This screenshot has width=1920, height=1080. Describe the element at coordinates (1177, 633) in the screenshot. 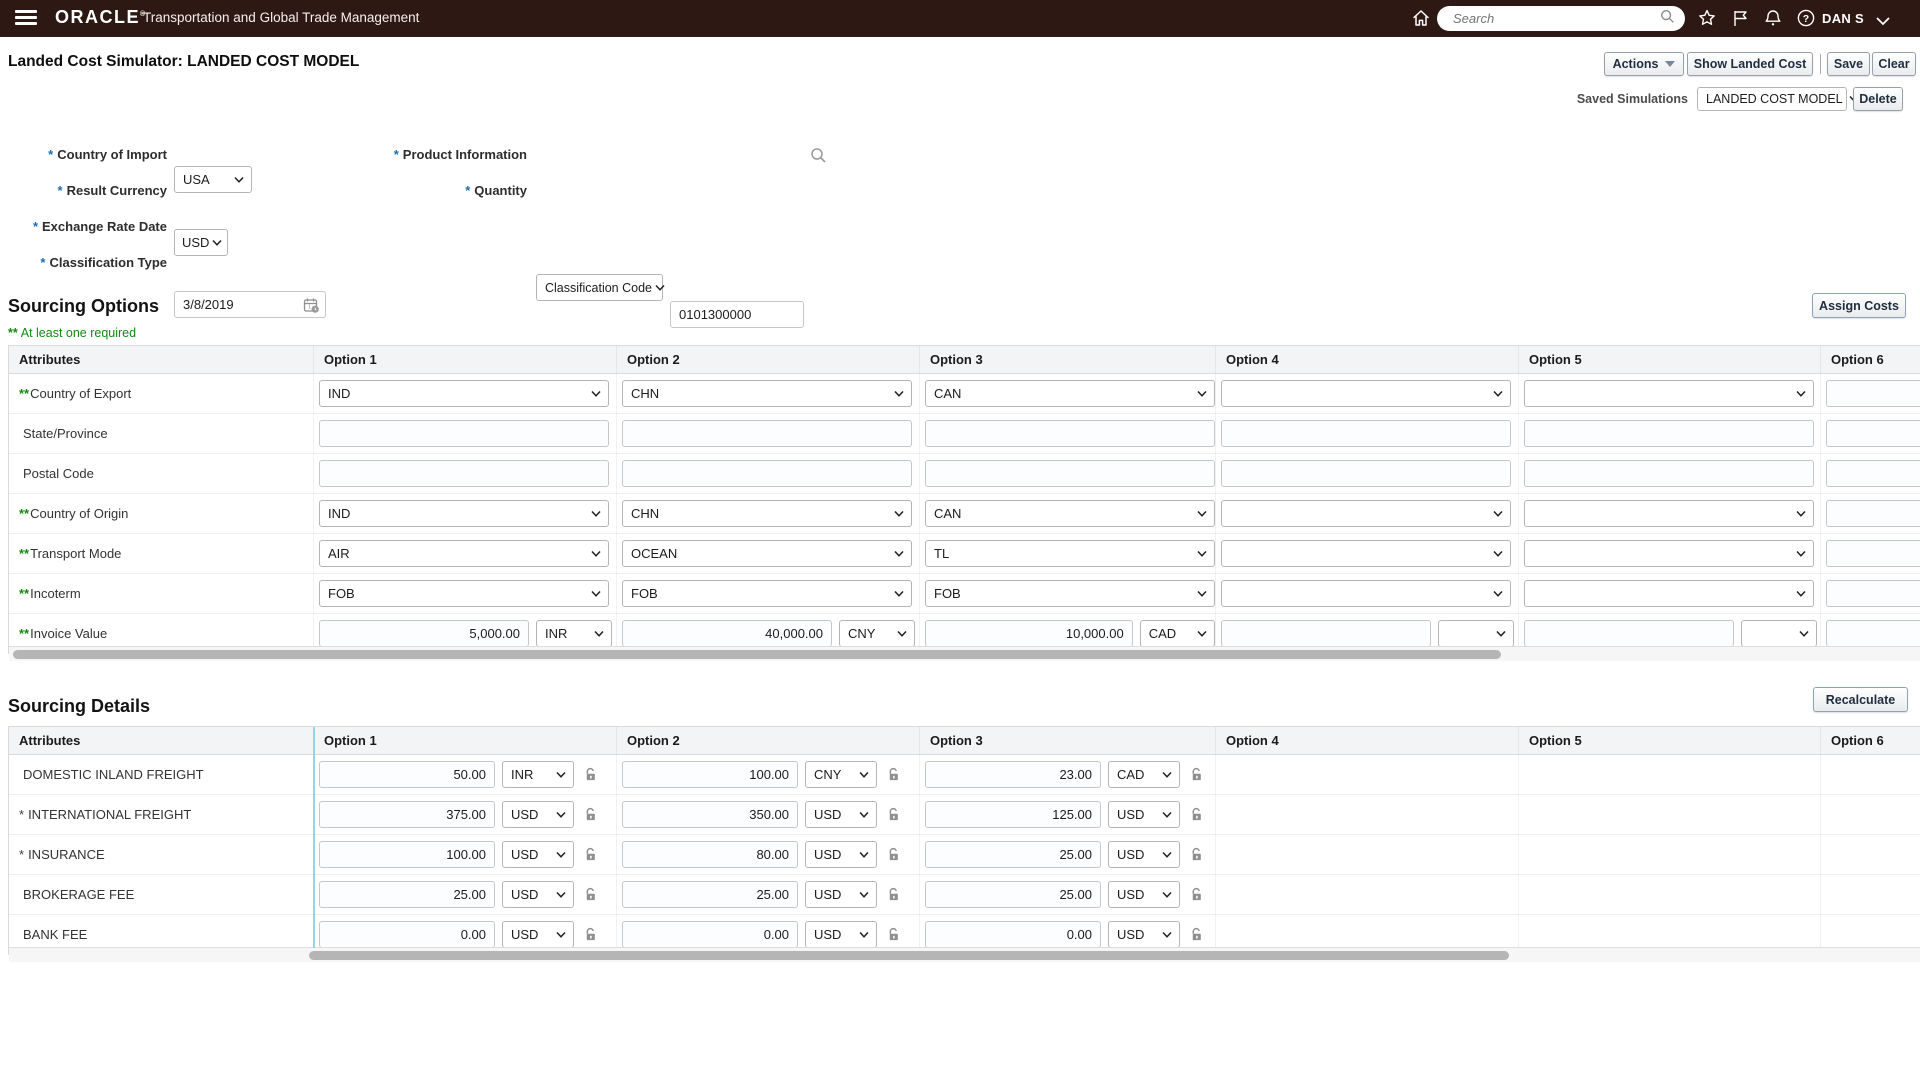

I see `option-select: CAD` at that location.